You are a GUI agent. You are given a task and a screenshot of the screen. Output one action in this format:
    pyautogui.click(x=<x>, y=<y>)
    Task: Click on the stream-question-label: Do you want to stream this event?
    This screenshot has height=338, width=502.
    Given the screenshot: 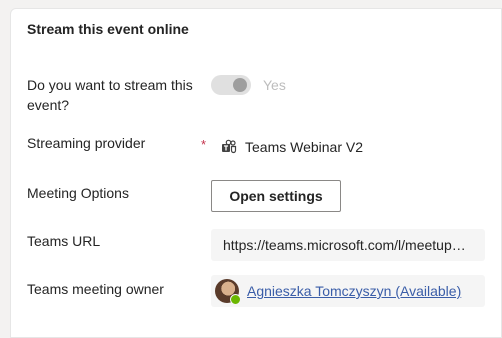 What is the action you would take?
    pyautogui.click(x=110, y=95)
    